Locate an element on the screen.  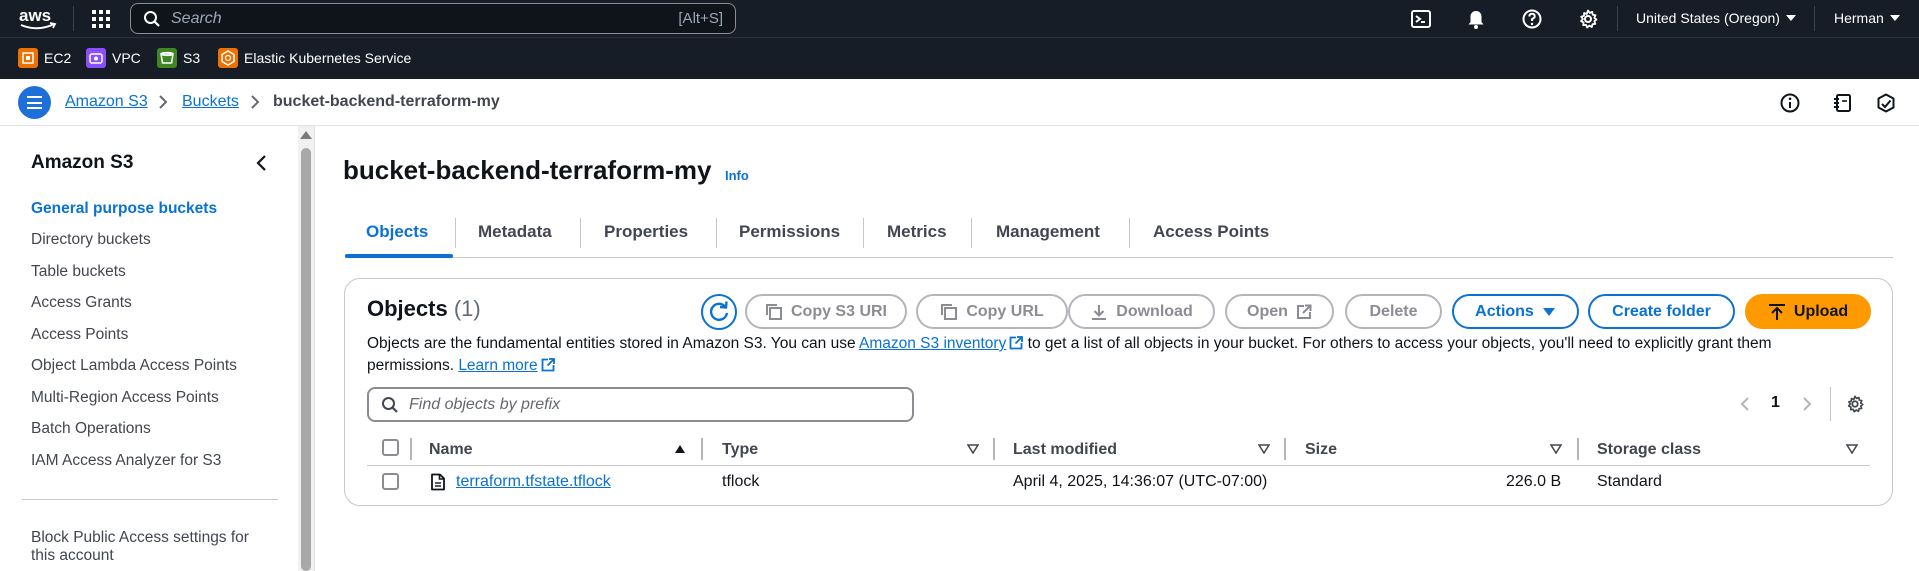
button-label: Upload is located at coordinates (1821, 311).